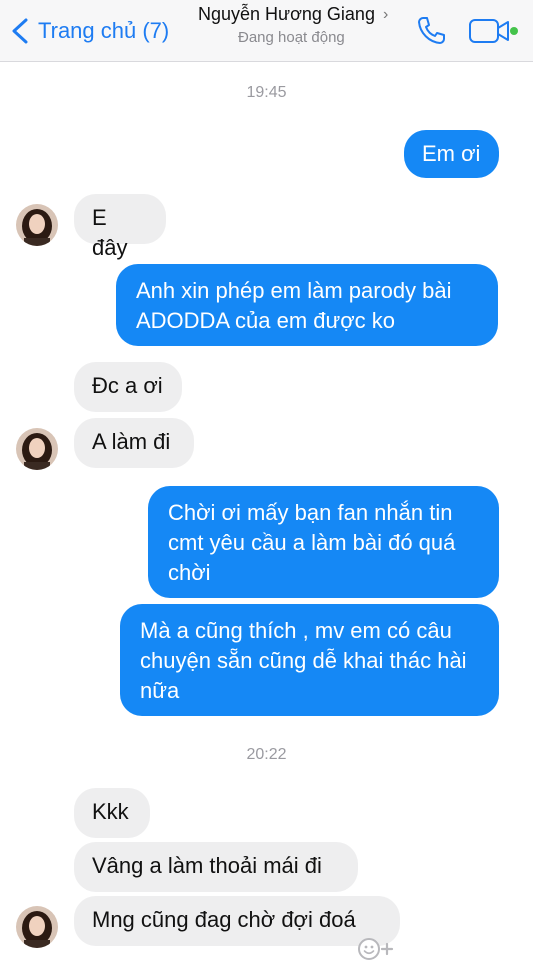  Describe the element at coordinates (298, 25) in the screenshot. I see `contact-info: Nguyễn Hương Giang › Đang hoạt động` at that location.